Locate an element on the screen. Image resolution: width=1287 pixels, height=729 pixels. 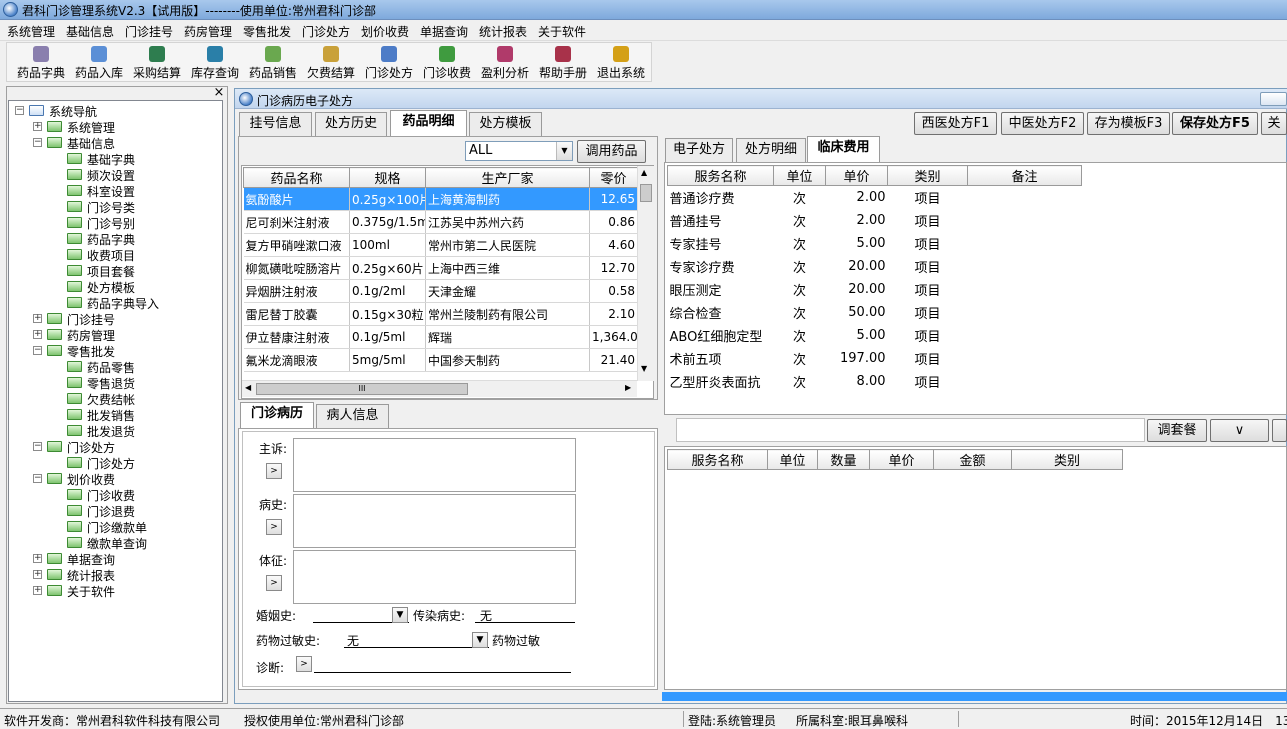
nav-item-30: + 关于软件 is located at coordinates (114, 591).